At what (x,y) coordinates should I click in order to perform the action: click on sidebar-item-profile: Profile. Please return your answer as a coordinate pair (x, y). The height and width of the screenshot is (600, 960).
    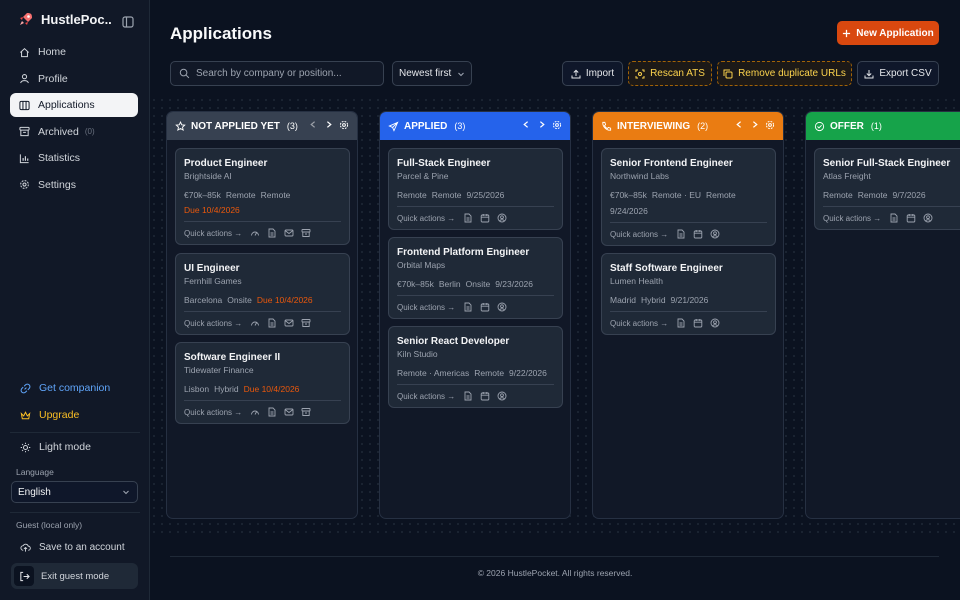
    Looking at the image, I should click on (74, 79).